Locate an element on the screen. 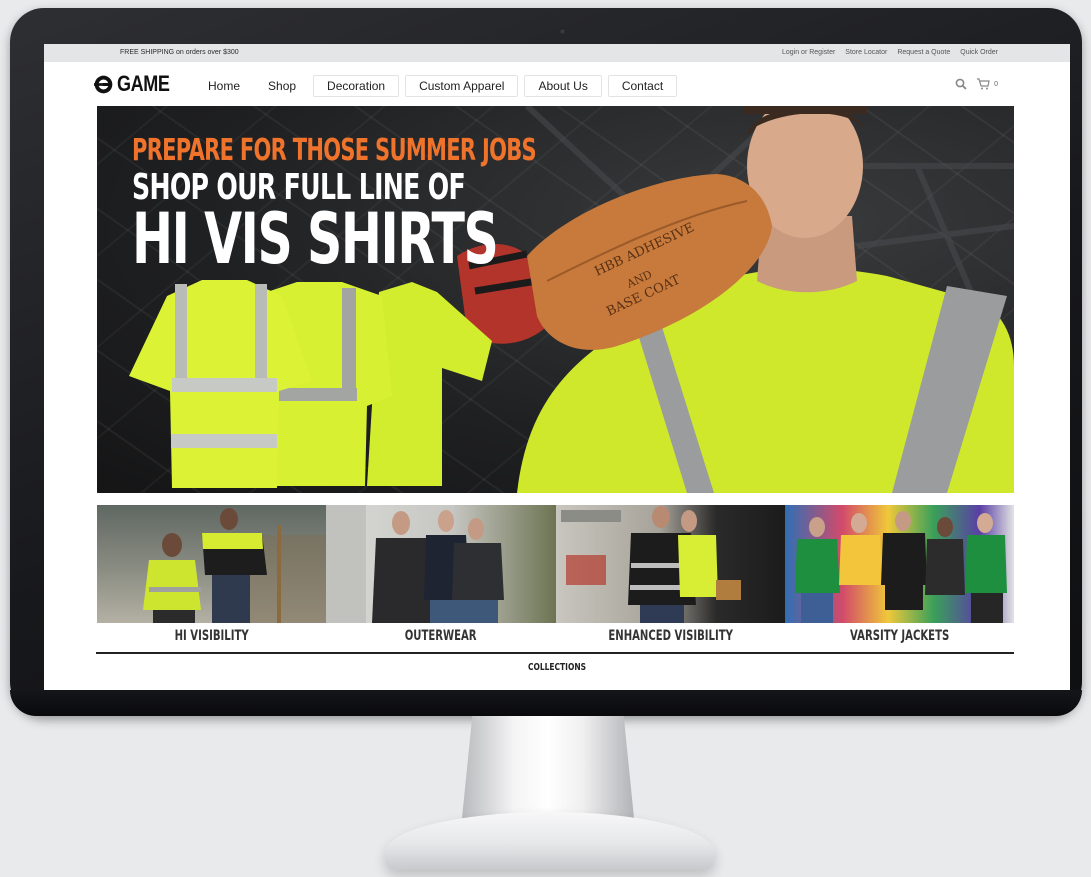 The image size is (1091, 877). webcam-icon is located at coordinates (562, 31).